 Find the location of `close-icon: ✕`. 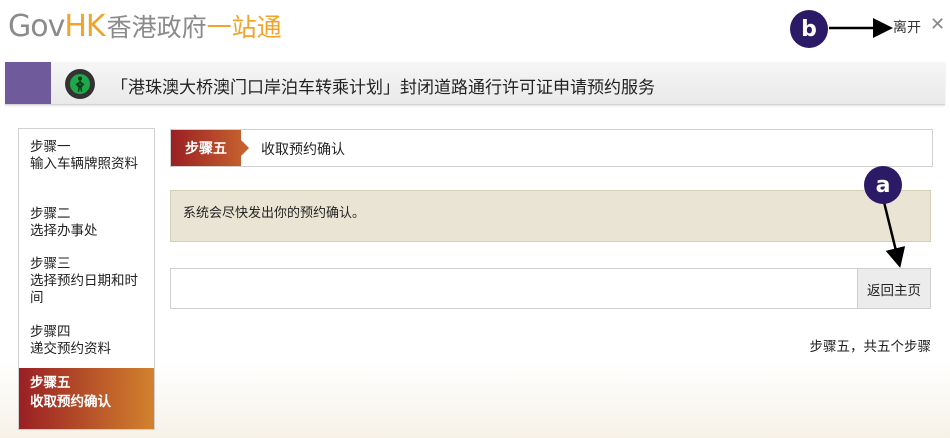

close-icon: ✕ is located at coordinates (937, 24).